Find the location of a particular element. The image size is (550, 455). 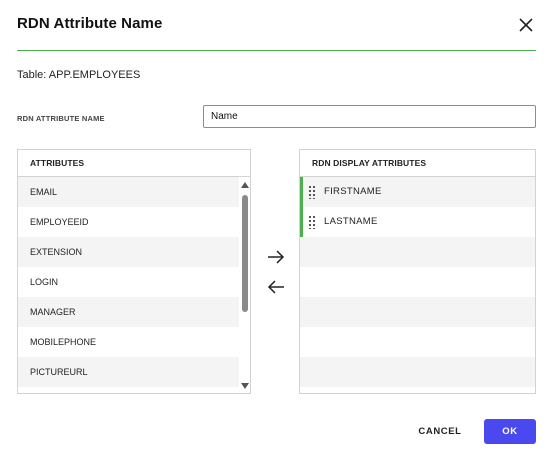

move-left-button is located at coordinates (276, 287).